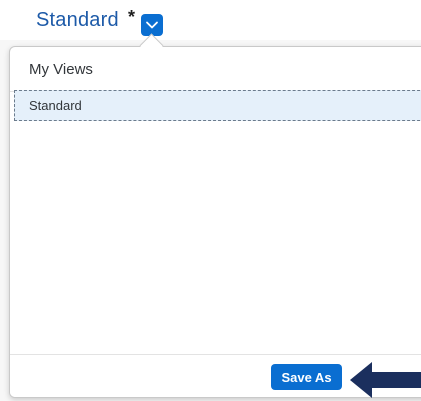 The height and width of the screenshot is (401, 421). I want to click on unsaved-indicator: *, so click(132, 17).